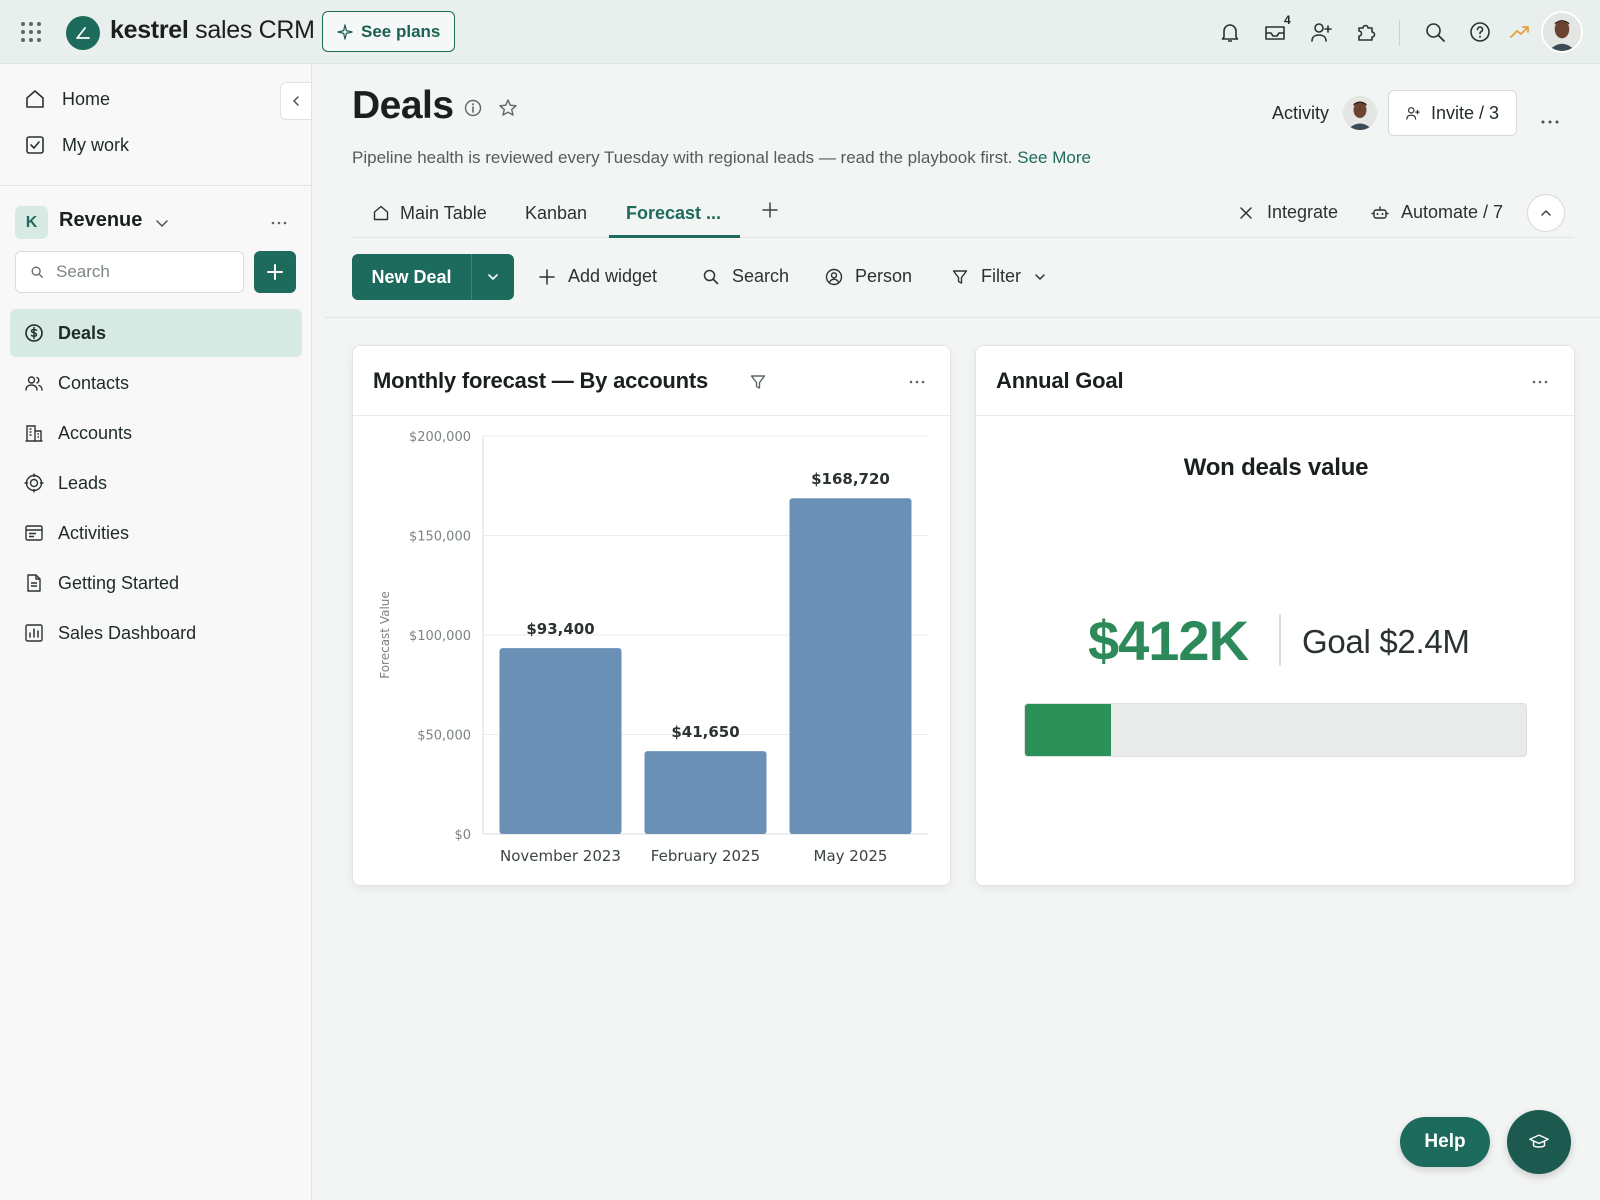  I want to click on chevron-up-icon, so click(1546, 212).